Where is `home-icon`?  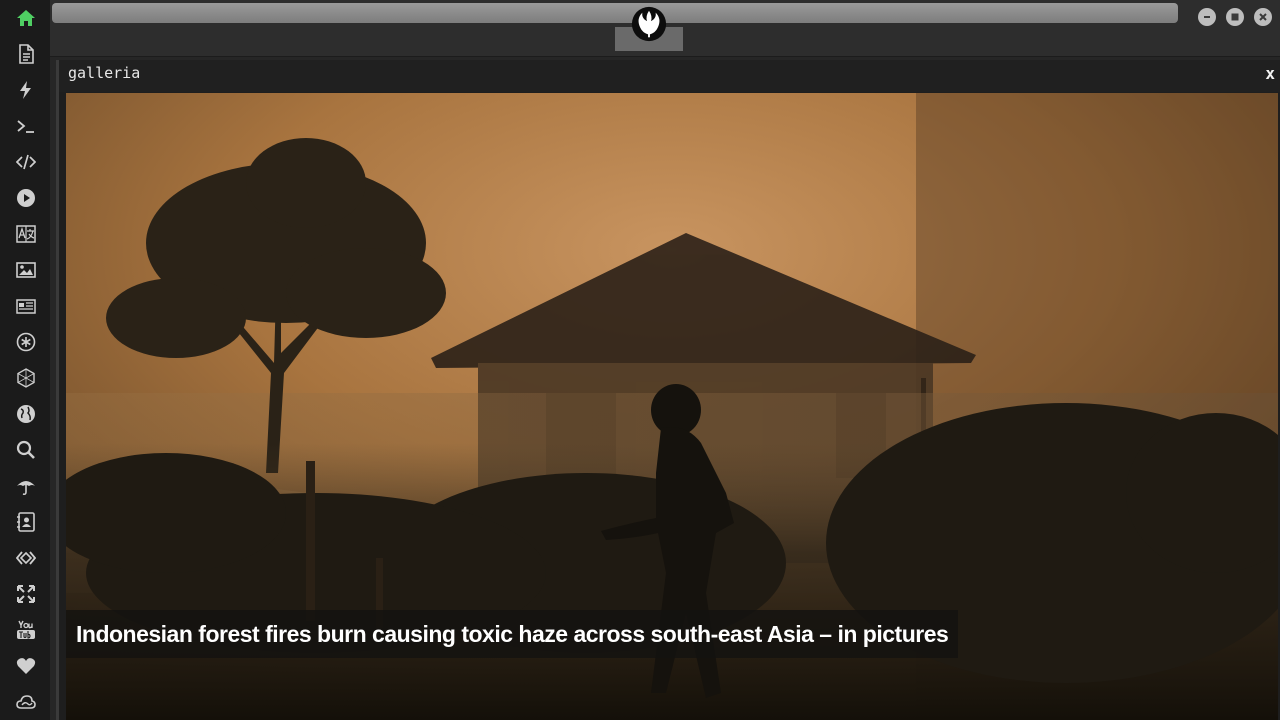 home-icon is located at coordinates (26, 18).